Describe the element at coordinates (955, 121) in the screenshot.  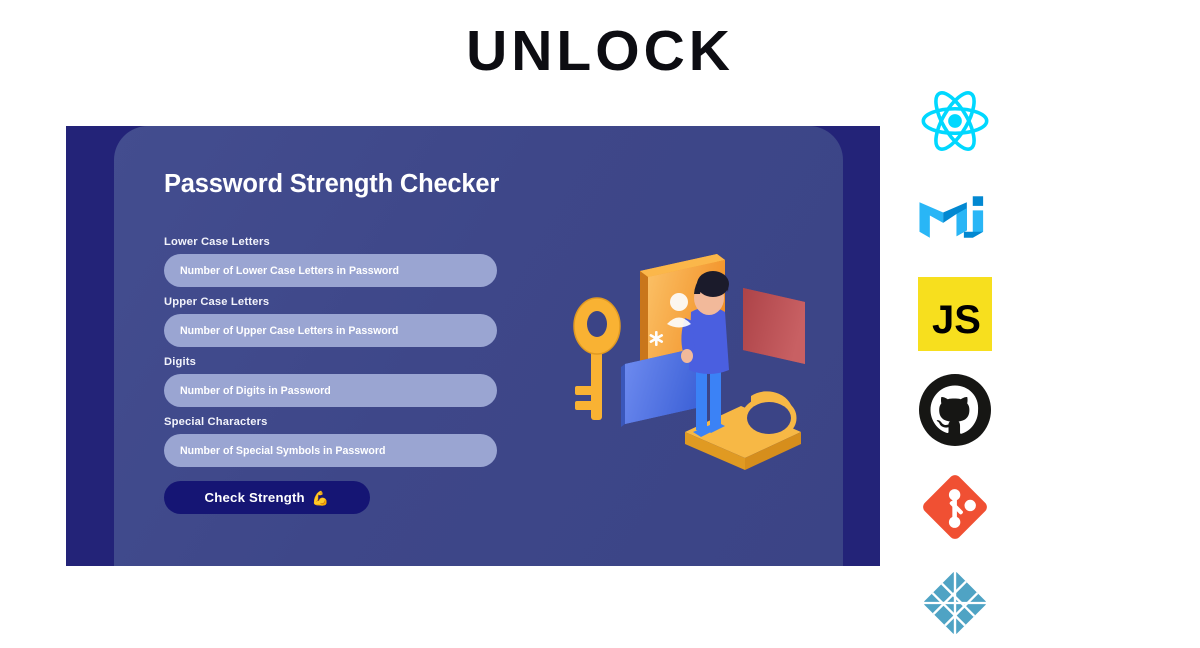
I see `react-icon` at that location.